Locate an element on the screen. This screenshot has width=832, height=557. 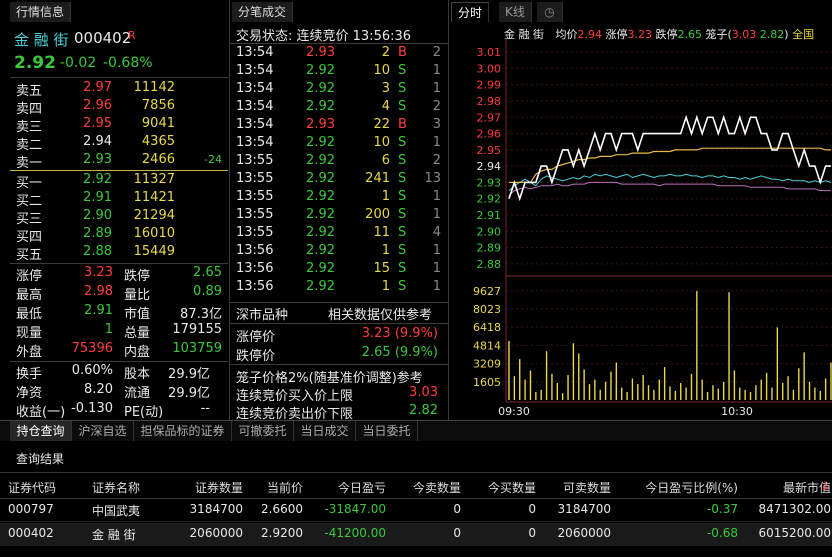
tick-volume: 1 is located at coordinates (385, 286).